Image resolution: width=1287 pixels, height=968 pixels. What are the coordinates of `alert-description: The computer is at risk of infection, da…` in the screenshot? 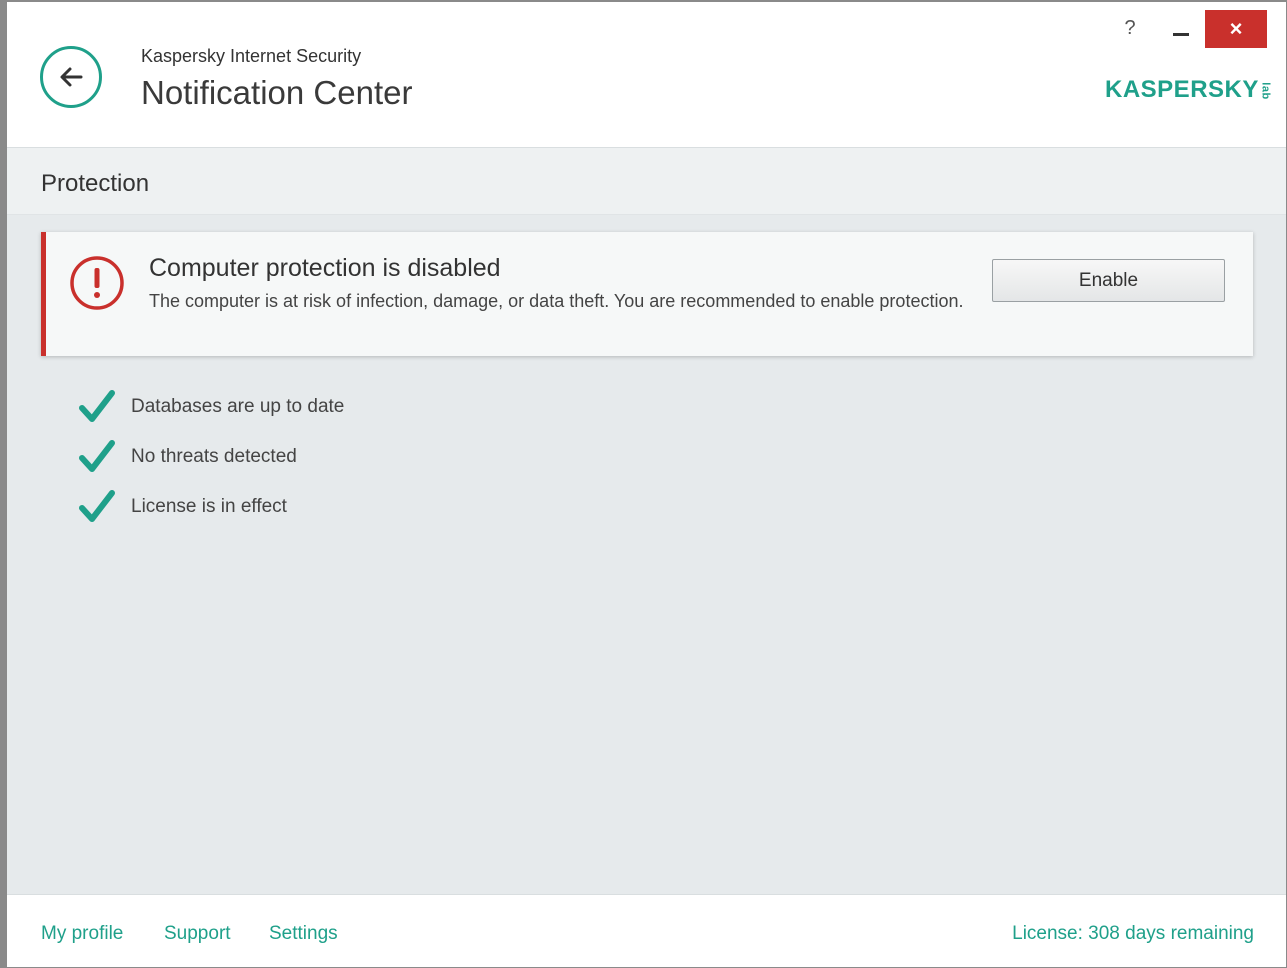 It's located at (556, 301).